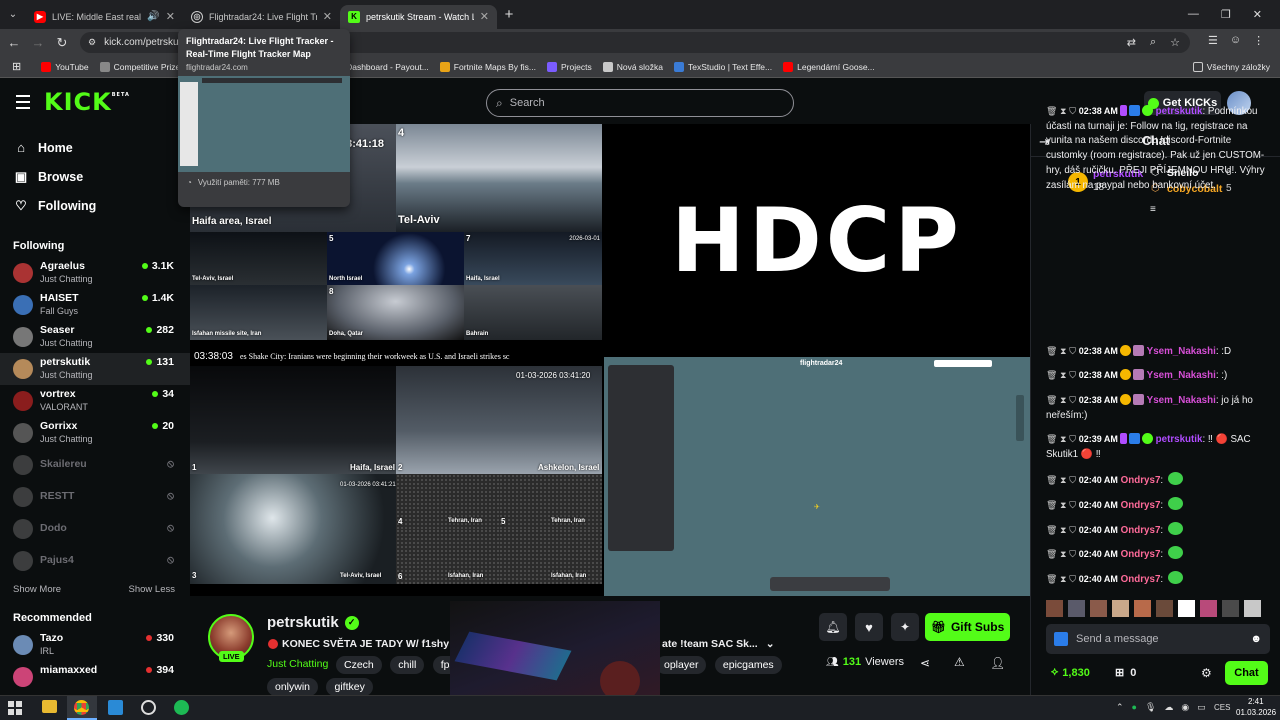 The height and width of the screenshot is (720, 1280). What do you see at coordinates (104, 17) in the screenshot?
I see `tab-youtube: ▶ LIVE: Middle East real-time 🔊 ✕` at bounding box center [104, 17].